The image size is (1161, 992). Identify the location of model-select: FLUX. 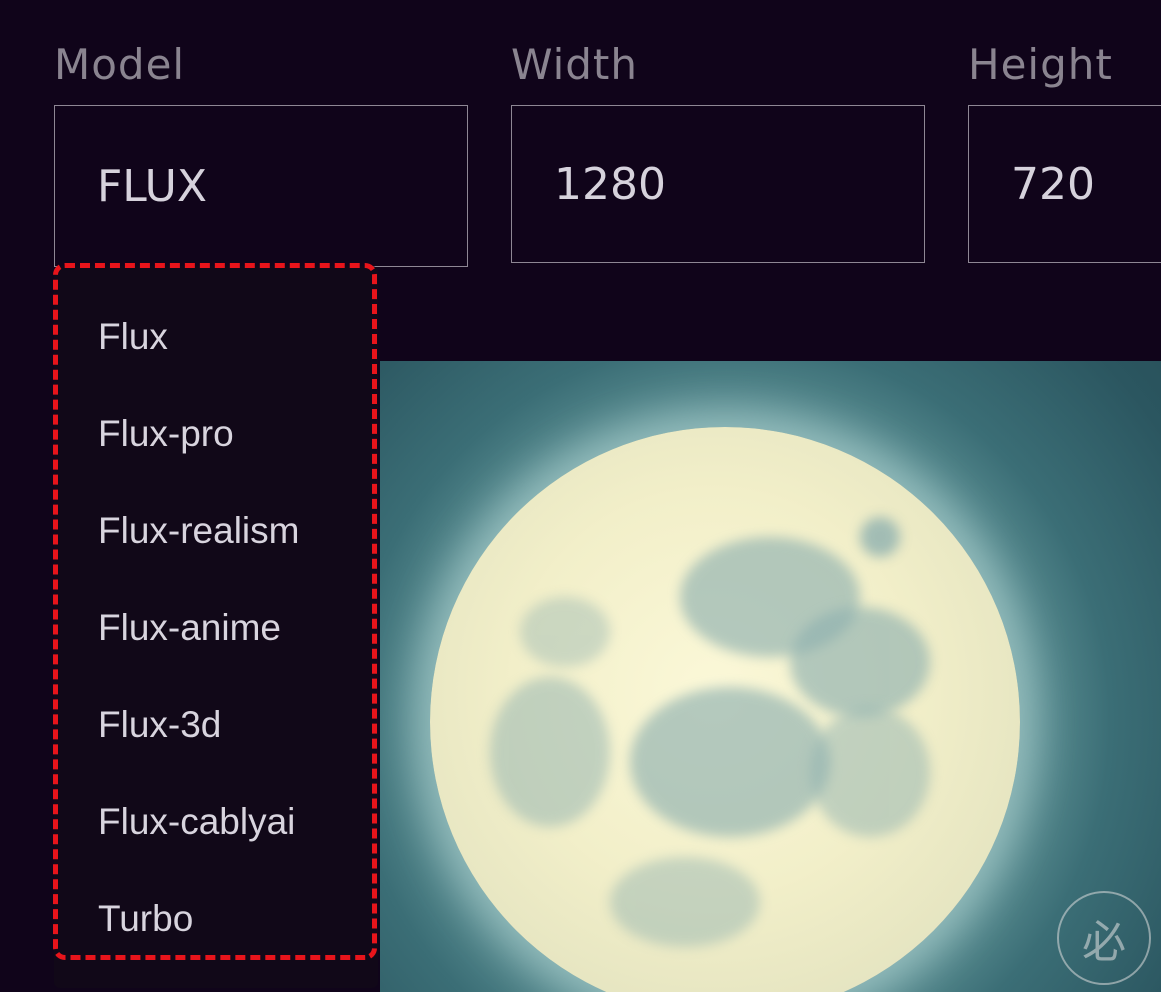
(261, 186).